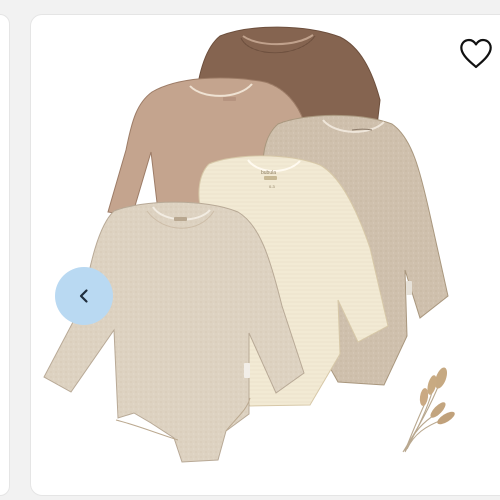 The height and width of the screenshot is (500, 500). I want to click on chevron-left-icon, so click(83, 296).